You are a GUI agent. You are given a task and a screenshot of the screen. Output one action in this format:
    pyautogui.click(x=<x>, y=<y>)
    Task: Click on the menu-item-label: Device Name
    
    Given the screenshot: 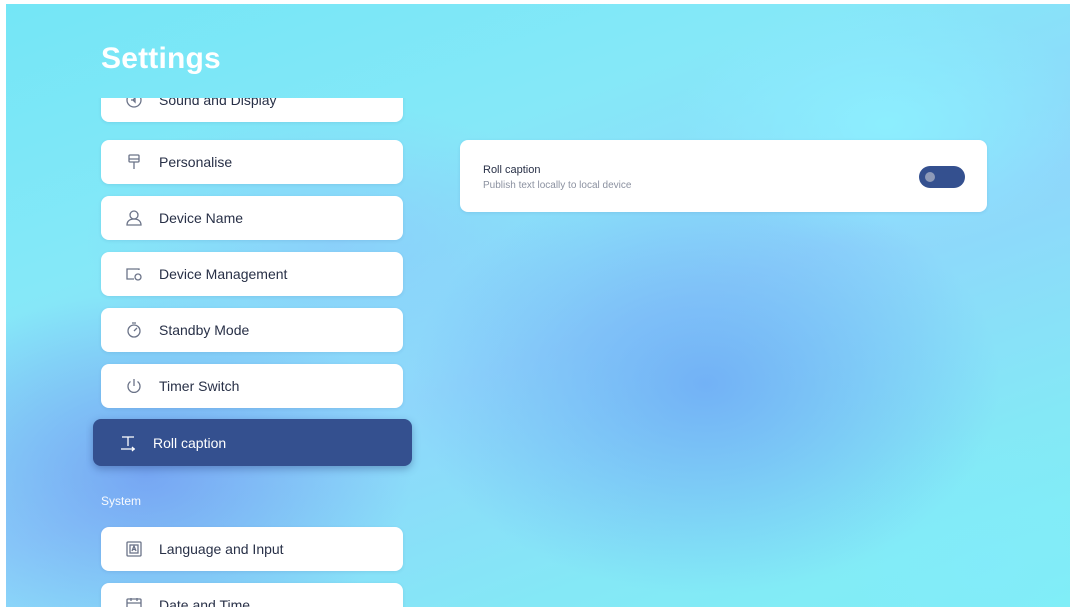 What is the action you would take?
    pyautogui.click(x=201, y=218)
    